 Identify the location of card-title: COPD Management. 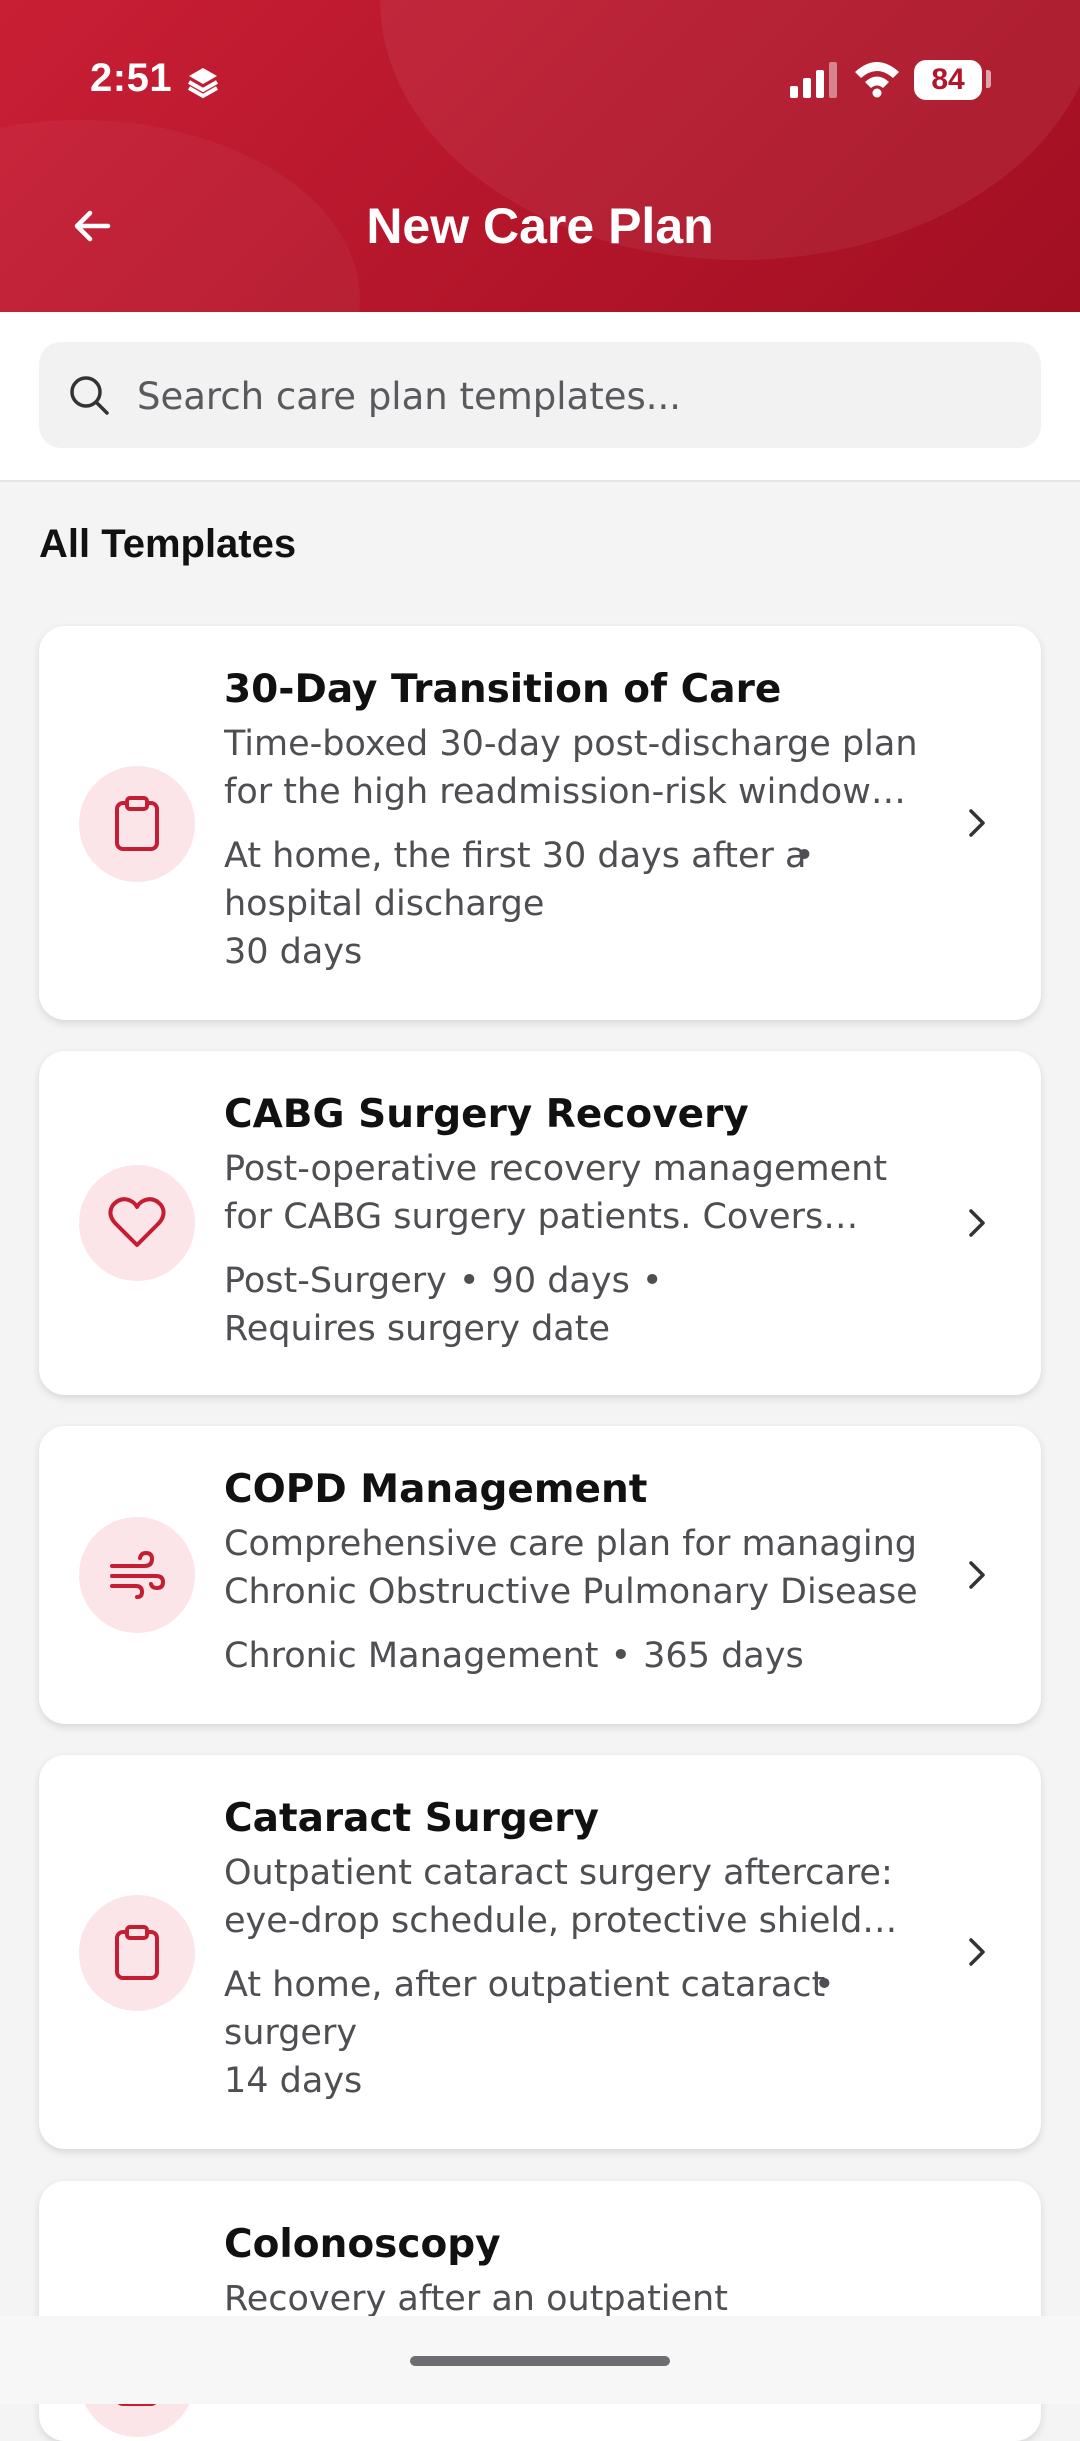
(436, 1489).